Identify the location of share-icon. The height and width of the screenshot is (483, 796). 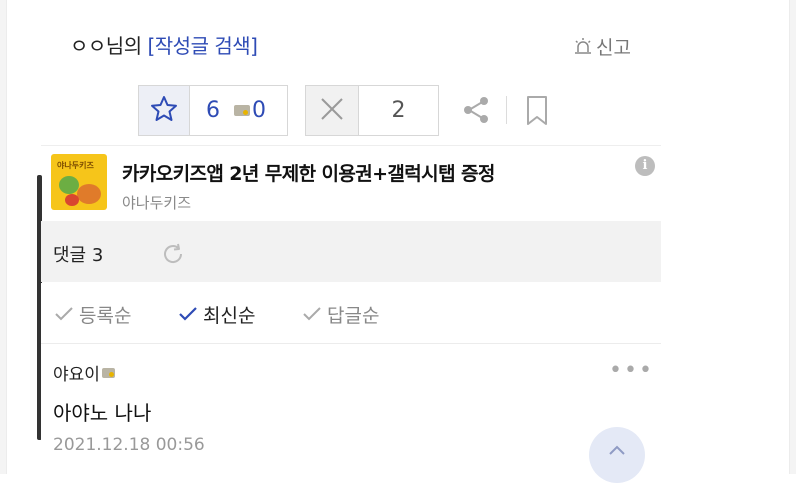
(476, 112).